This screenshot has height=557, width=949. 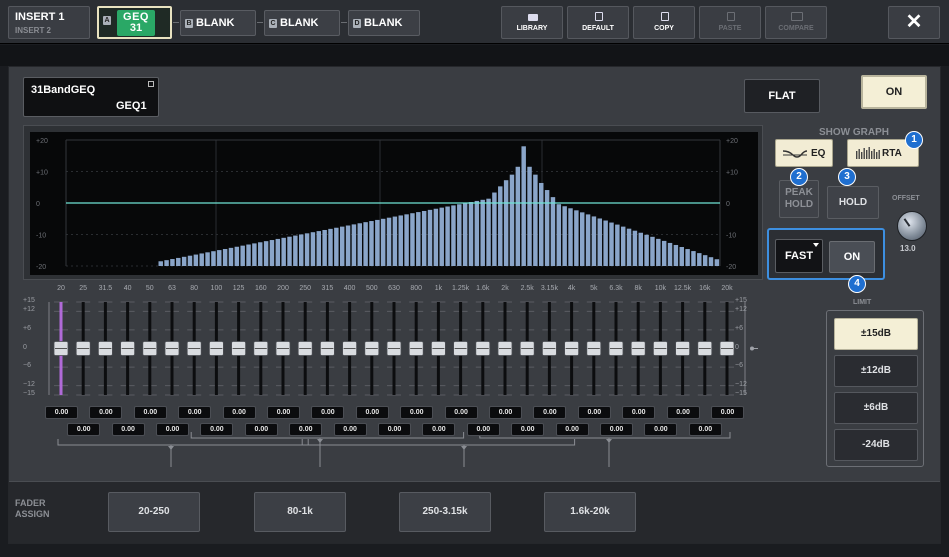 I want to click on assign-range-bracket, so click(x=183, y=442).